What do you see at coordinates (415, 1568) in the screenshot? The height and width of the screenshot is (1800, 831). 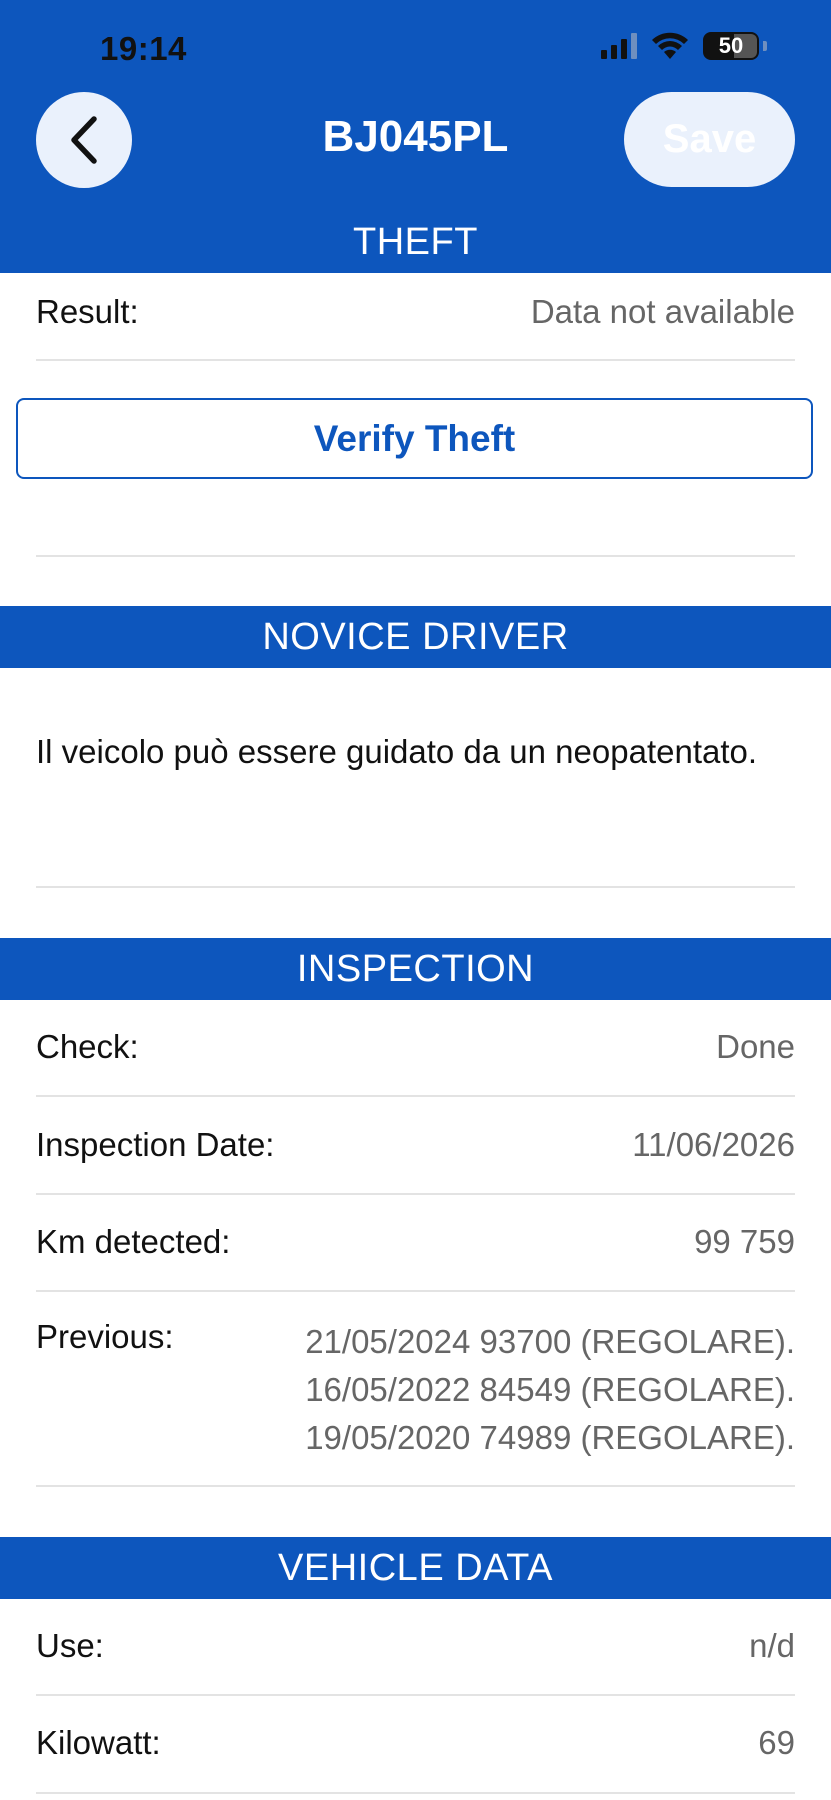 I see `section-header-vehicle-data: VEHICLE DATA` at bounding box center [415, 1568].